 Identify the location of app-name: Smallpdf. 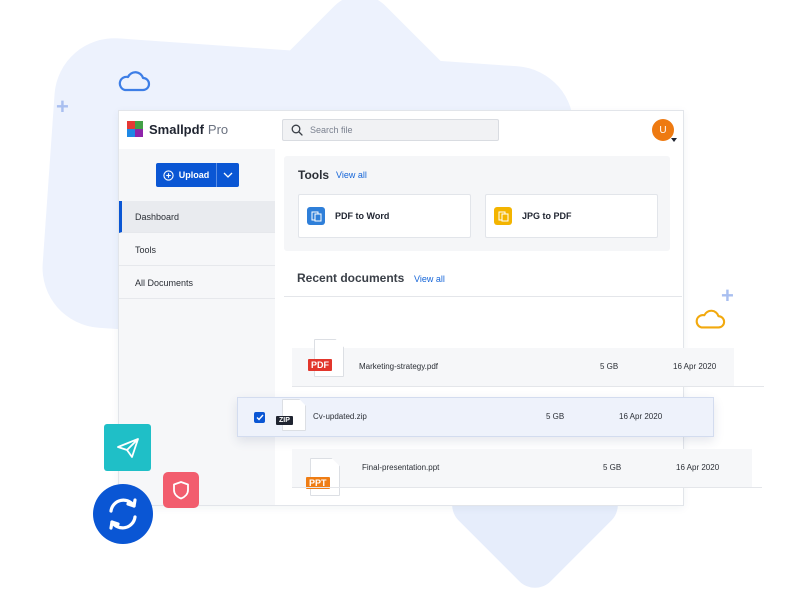
(176, 129).